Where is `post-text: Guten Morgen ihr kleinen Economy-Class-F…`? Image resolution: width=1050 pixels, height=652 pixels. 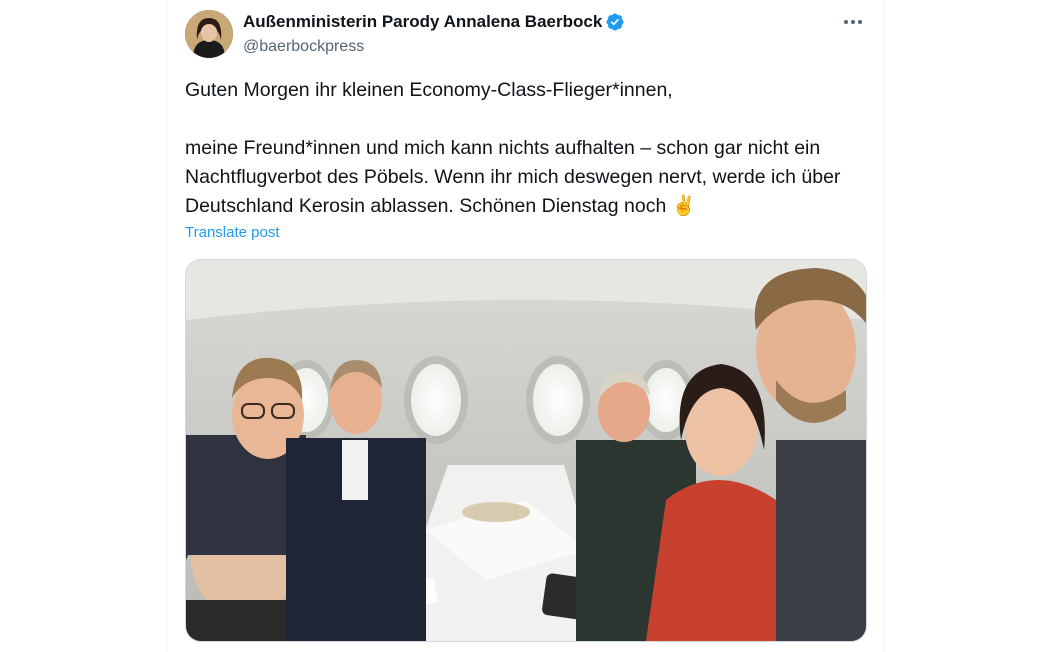 post-text: Guten Morgen ihr kleinen Economy-Class-F… is located at coordinates (513, 148).